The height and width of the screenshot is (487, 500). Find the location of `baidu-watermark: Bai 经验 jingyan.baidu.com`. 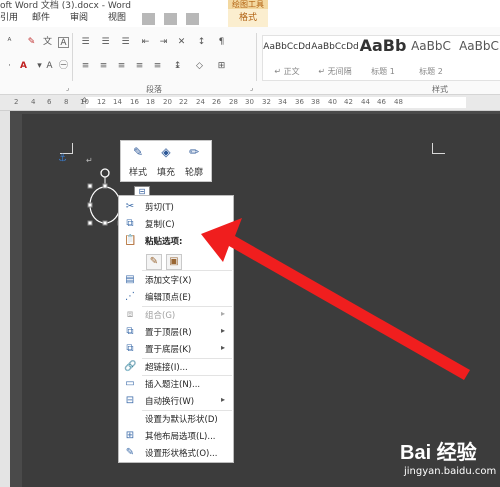

baidu-watermark: Bai 经验 jingyan.baidu.com is located at coordinates (450, 461).